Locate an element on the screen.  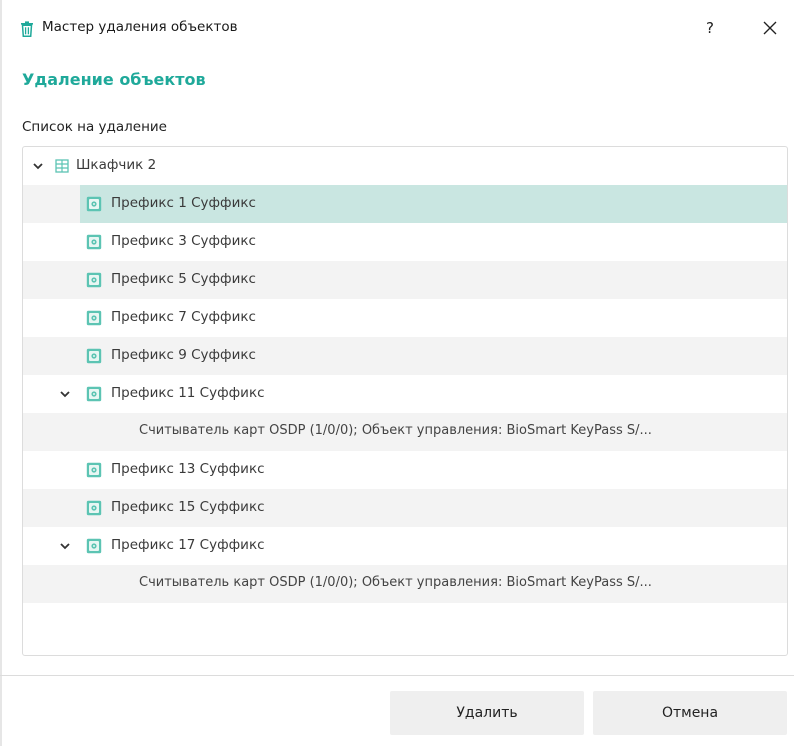
help-button: ? is located at coordinates (710, 28).